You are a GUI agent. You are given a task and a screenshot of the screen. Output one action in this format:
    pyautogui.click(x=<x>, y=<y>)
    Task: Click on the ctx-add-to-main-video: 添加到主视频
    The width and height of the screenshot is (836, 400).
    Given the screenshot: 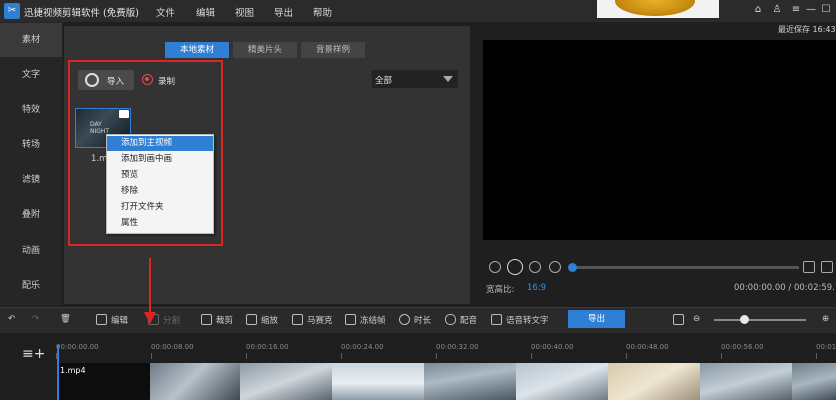 What is the action you would take?
    pyautogui.click(x=160, y=143)
    